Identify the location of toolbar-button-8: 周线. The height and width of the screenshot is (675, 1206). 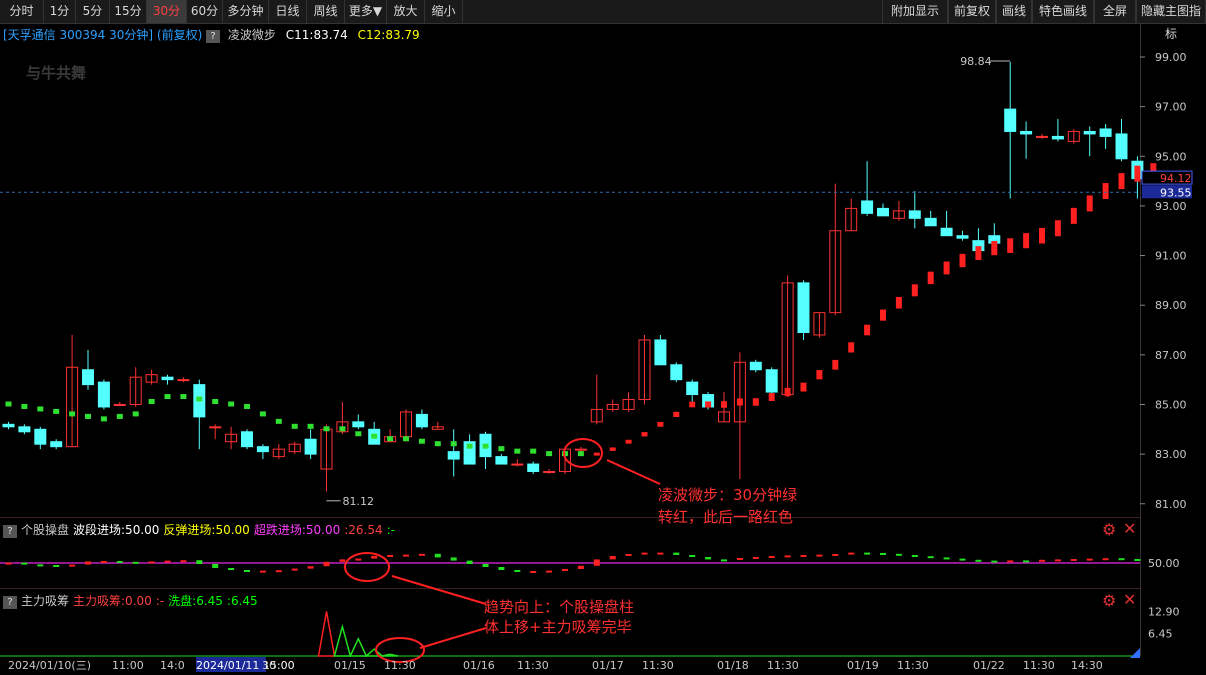
(326, 11).